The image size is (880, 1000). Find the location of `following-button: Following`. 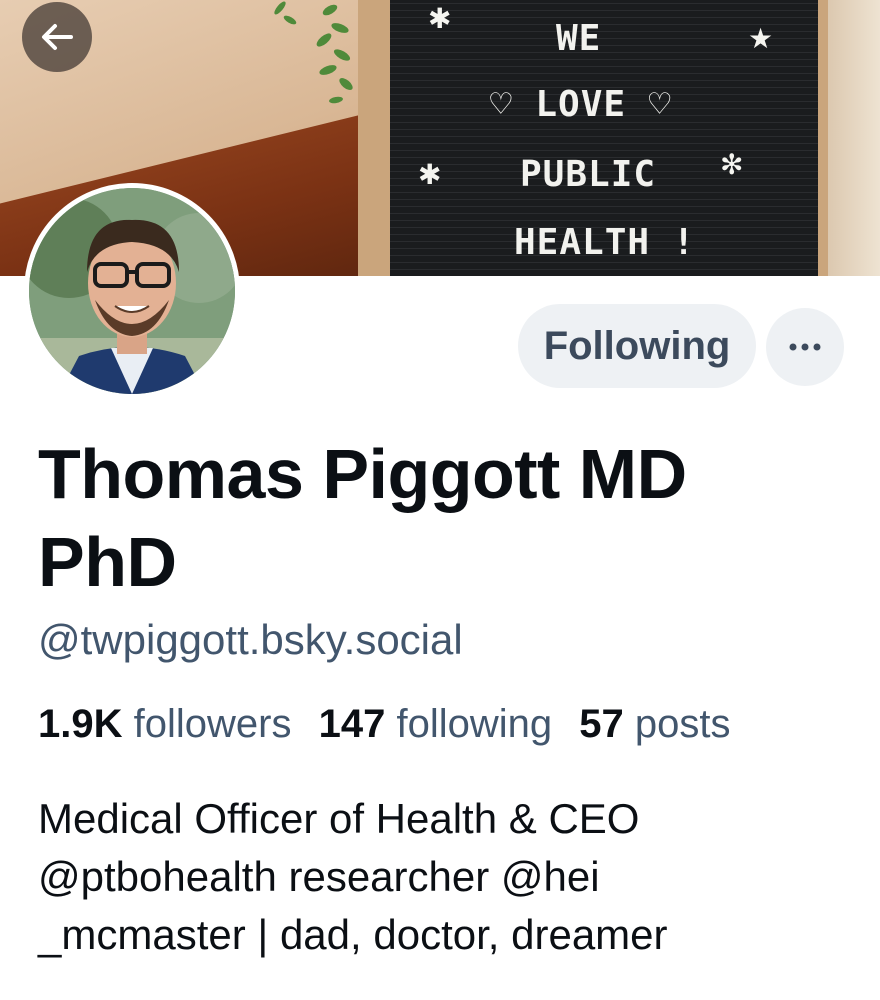

following-button: Following is located at coordinates (637, 346).